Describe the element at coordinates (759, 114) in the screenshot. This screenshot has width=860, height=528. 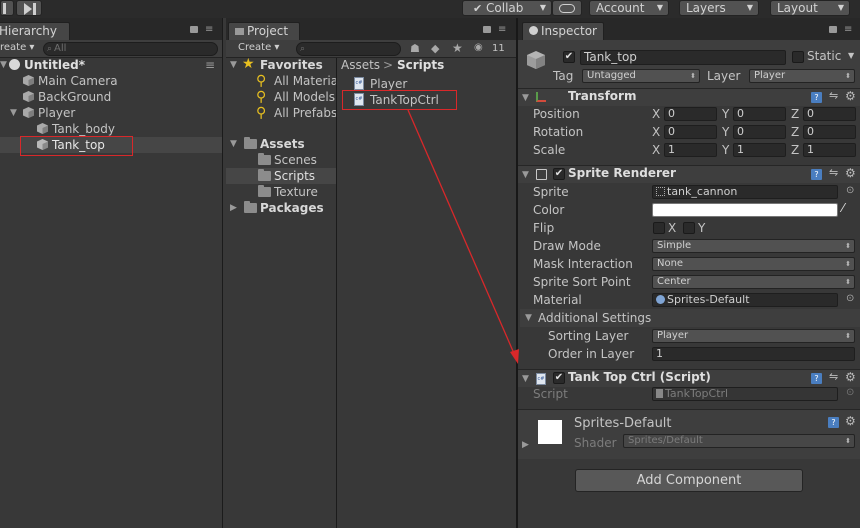
I see `position-y-field: 0` at that location.